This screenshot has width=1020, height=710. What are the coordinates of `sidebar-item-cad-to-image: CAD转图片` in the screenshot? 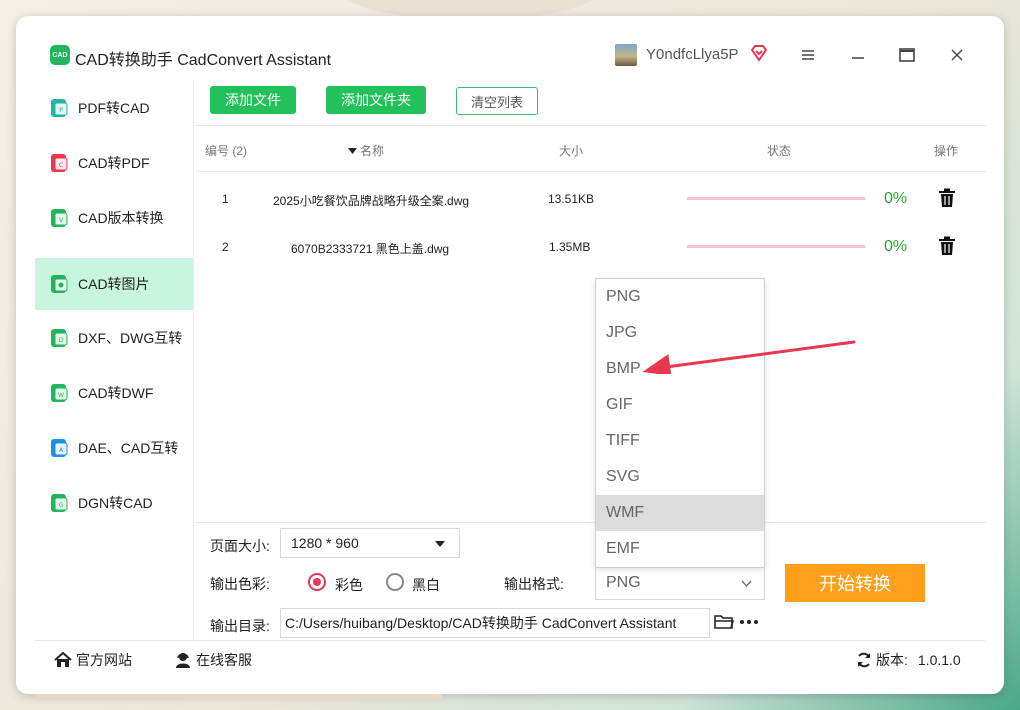 It's located at (114, 284).